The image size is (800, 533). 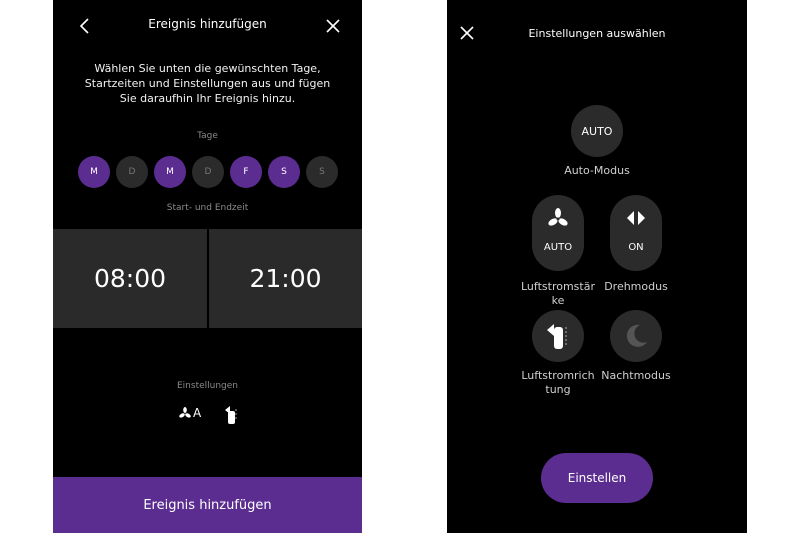 I want to click on end-time-picker: 21:00, so click(x=285, y=278).